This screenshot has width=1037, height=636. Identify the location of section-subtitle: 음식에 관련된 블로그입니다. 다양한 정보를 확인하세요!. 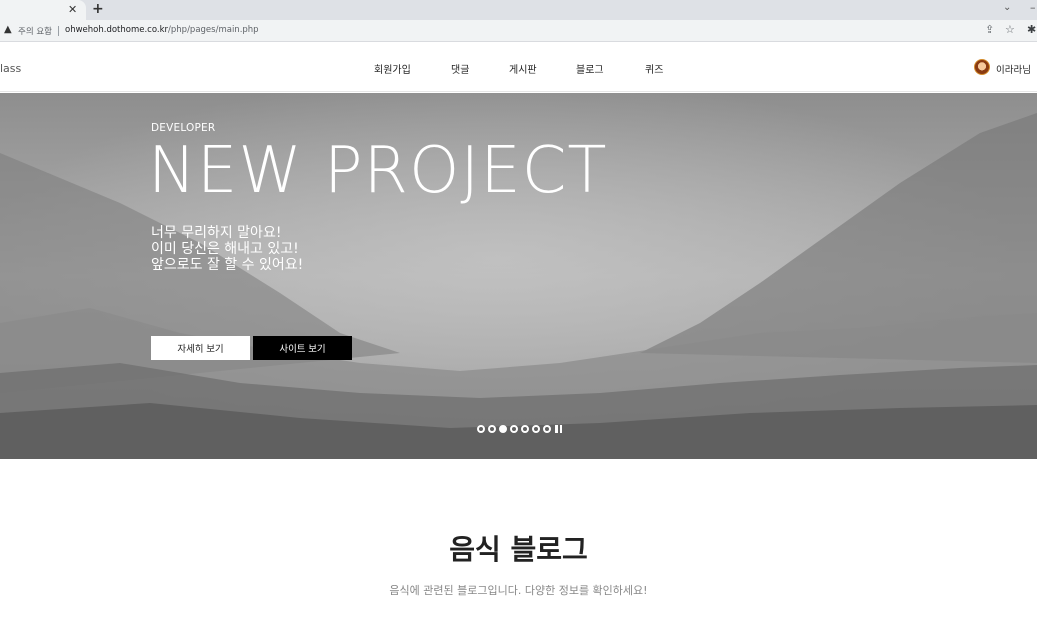
(518, 590).